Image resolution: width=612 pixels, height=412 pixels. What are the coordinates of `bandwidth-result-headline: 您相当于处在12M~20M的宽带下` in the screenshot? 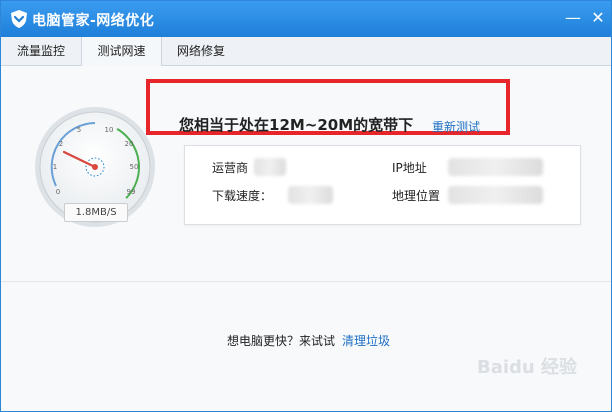 It's located at (296, 125).